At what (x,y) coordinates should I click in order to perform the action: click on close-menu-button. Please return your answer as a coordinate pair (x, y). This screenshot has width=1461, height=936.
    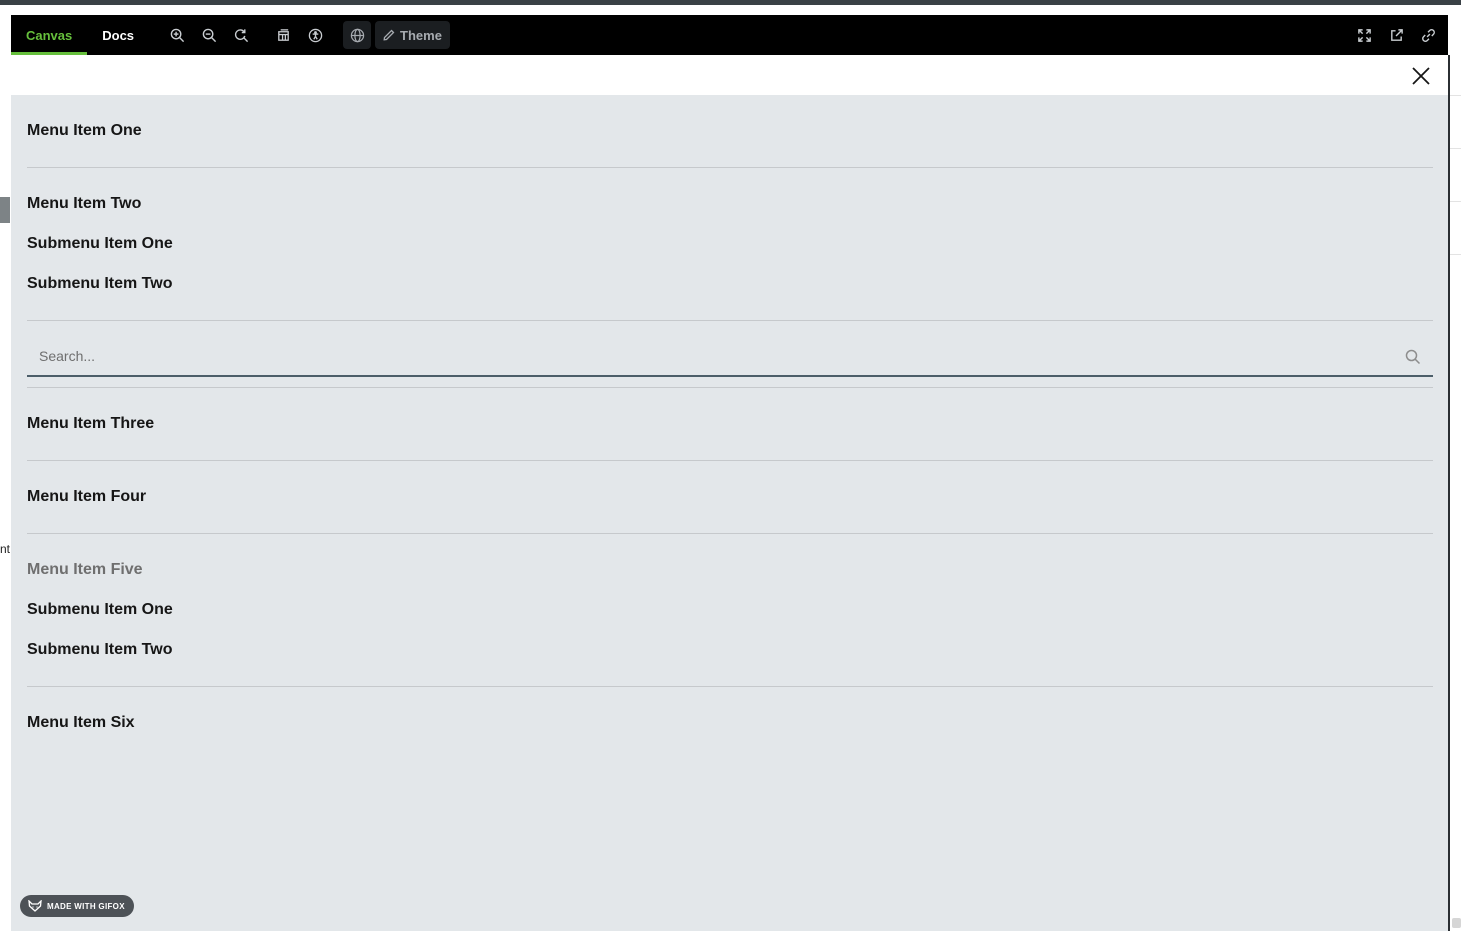
    Looking at the image, I should click on (1421, 76).